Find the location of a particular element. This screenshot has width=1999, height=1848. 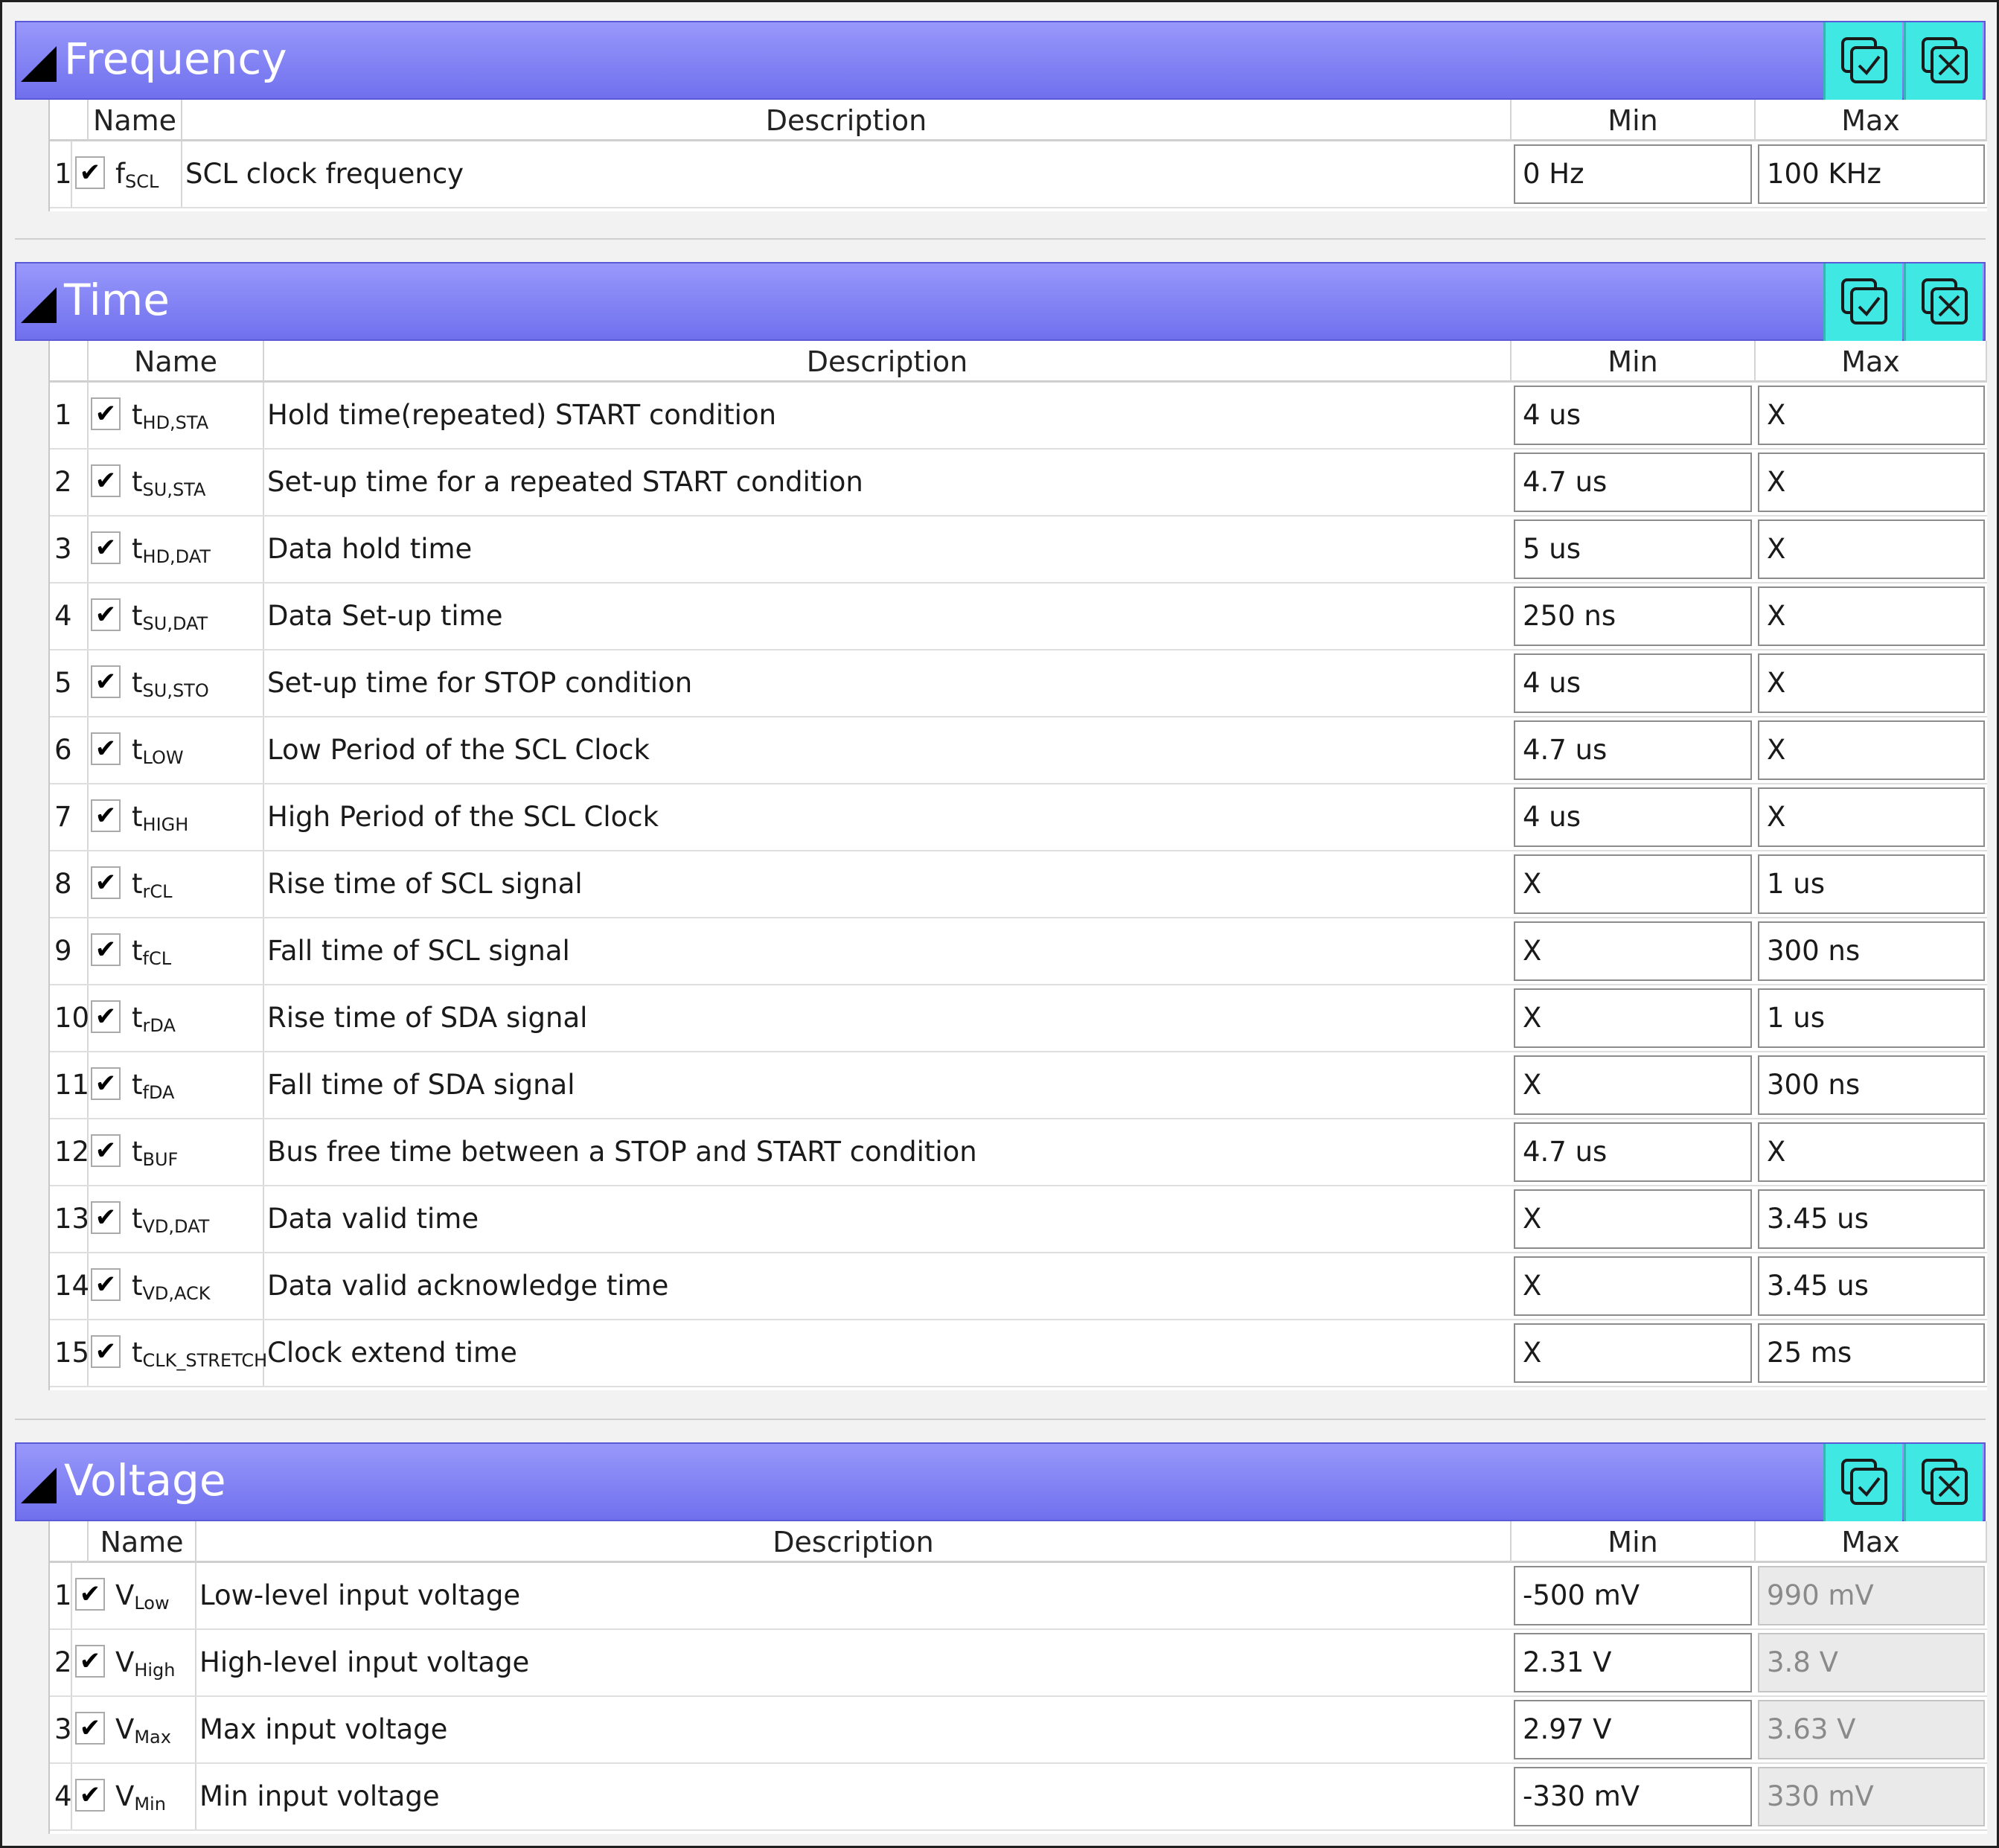

voltage-header: Voltage is located at coordinates (1000, 1482).